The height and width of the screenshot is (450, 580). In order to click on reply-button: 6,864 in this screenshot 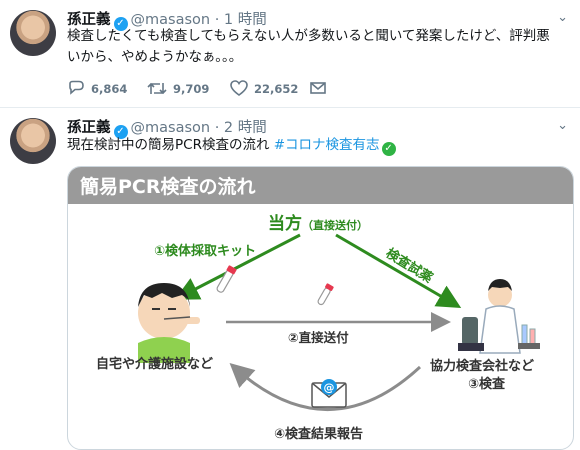, I will do `click(97, 88)`.